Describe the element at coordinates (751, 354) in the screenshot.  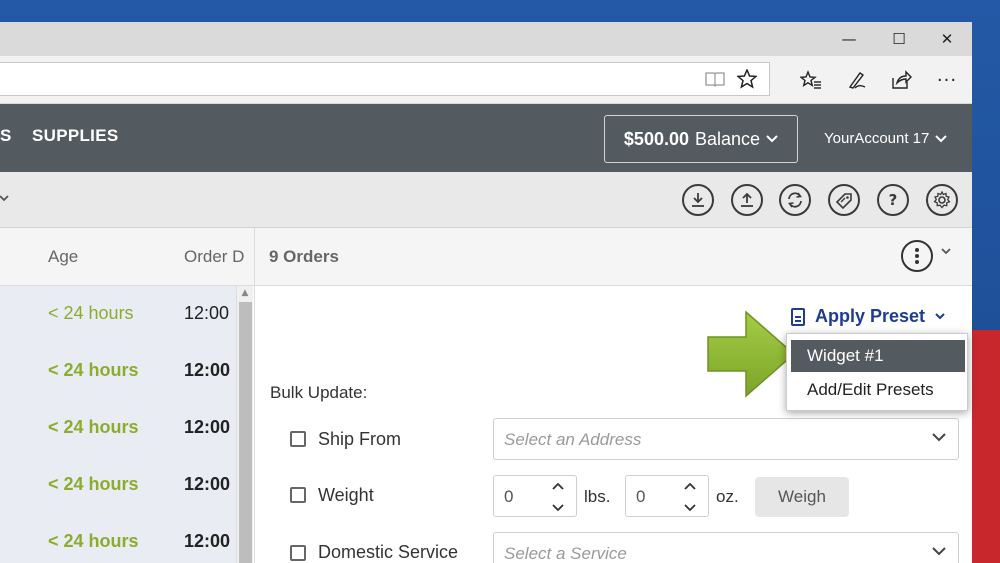
I see `callout-arrow-icon` at that location.